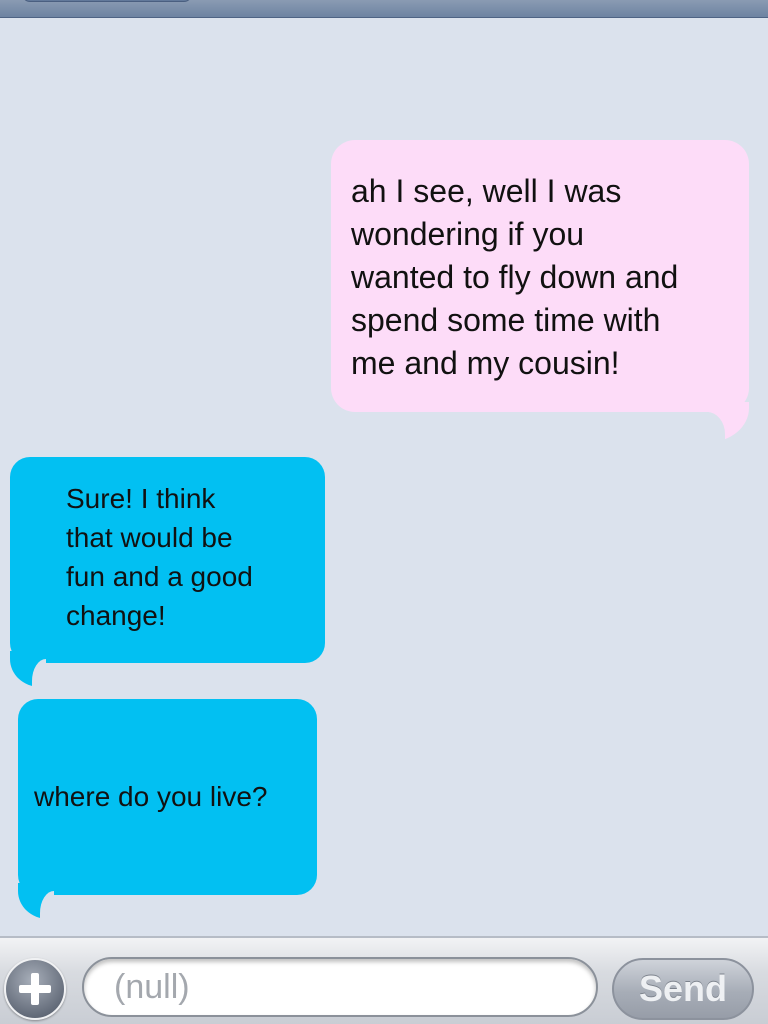 Image resolution: width=768 pixels, height=1024 pixels. I want to click on add-attachment-button, so click(35, 989).